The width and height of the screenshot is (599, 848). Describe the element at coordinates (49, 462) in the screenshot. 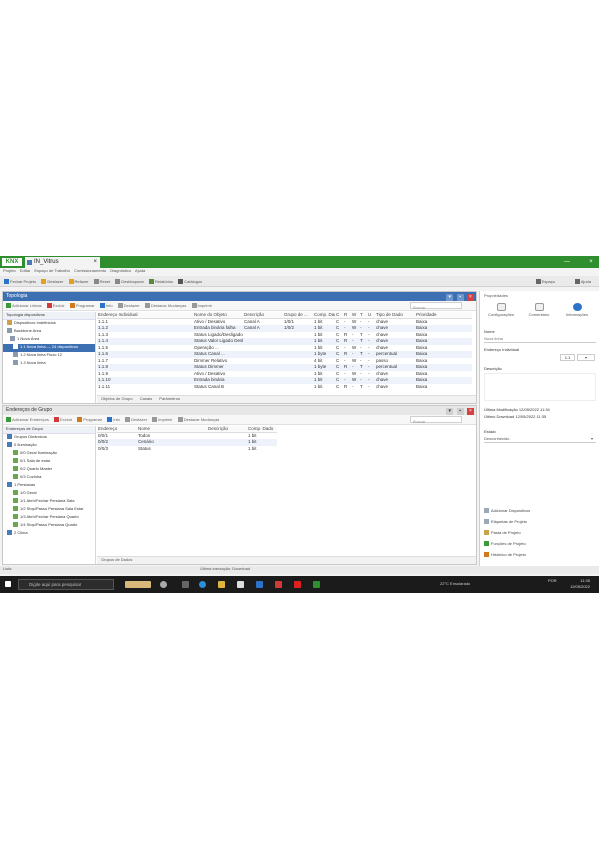

I see `tree-node: 0/1 Sala de estar` at that location.